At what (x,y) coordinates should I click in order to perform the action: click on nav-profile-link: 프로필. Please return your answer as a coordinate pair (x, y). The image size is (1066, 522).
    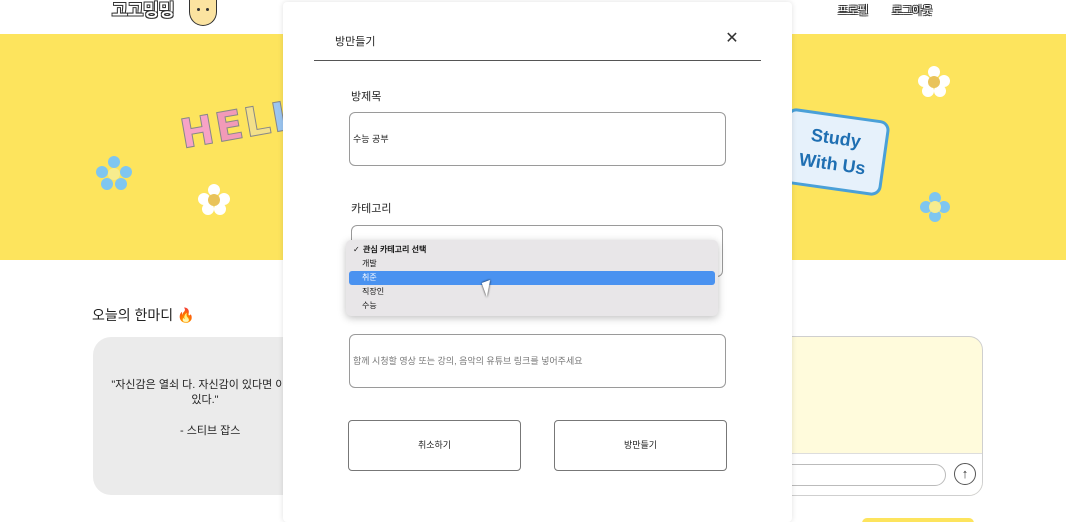
    Looking at the image, I should click on (853, 10).